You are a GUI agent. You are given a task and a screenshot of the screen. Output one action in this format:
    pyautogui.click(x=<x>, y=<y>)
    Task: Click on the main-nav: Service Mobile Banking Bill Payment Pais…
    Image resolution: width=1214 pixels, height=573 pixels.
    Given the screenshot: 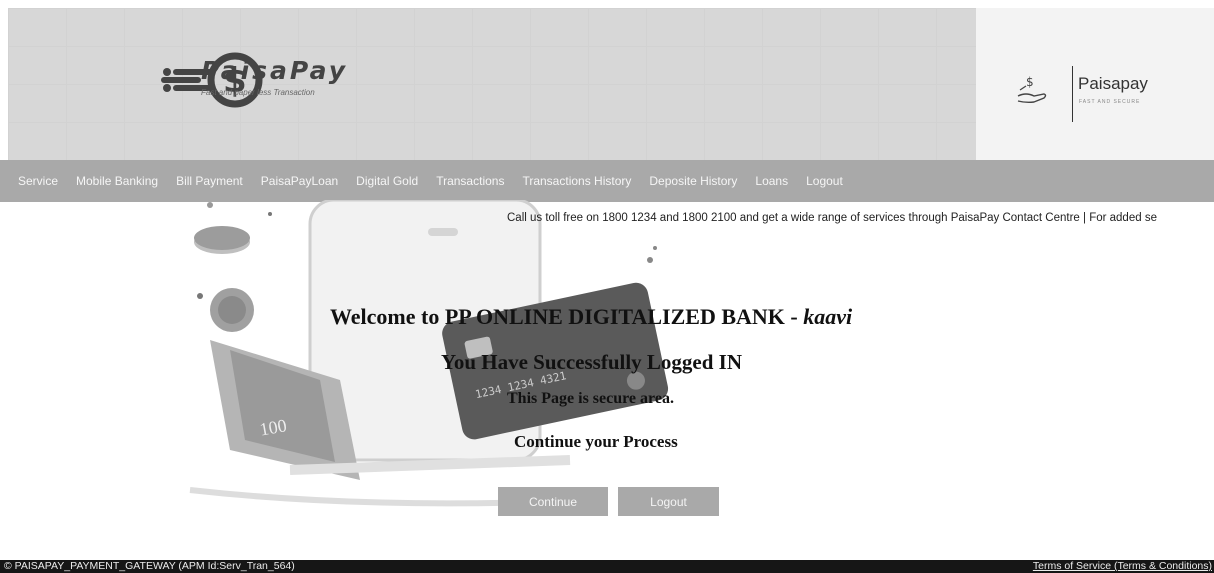 What is the action you would take?
    pyautogui.click(x=607, y=181)
    